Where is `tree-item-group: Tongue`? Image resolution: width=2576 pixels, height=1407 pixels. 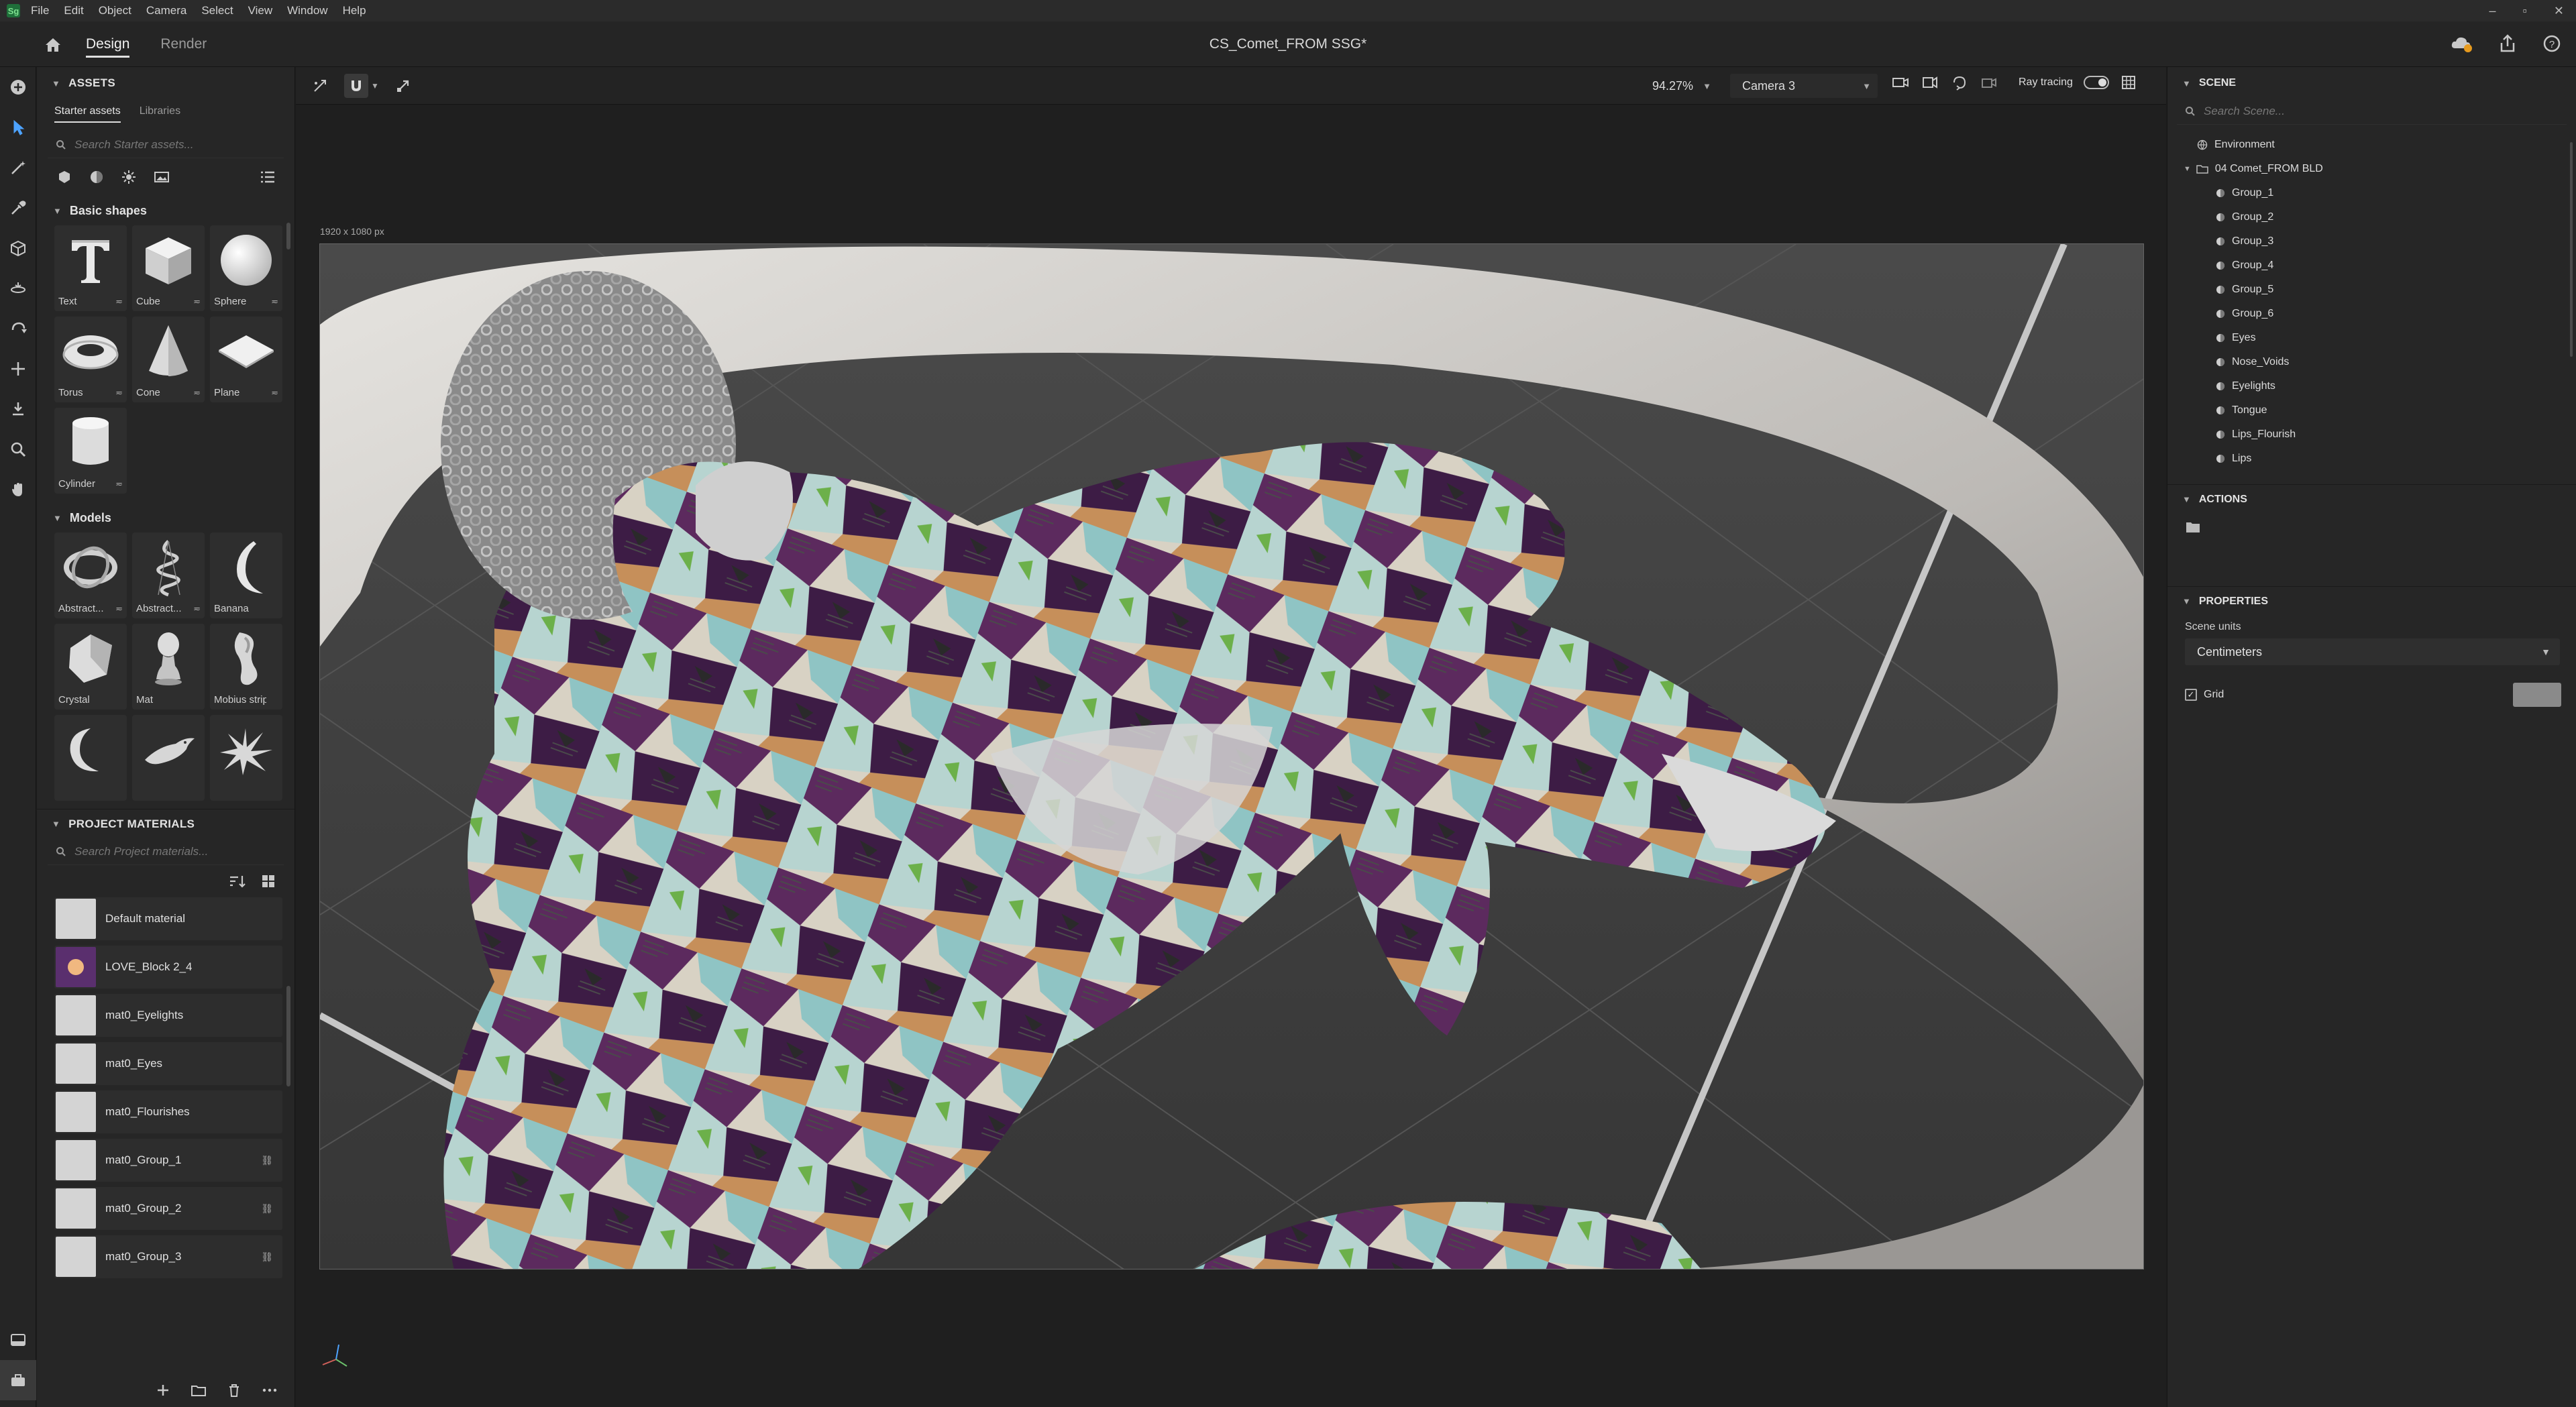
tree-item-group: Tongue is located at coordinates (2371, 410).